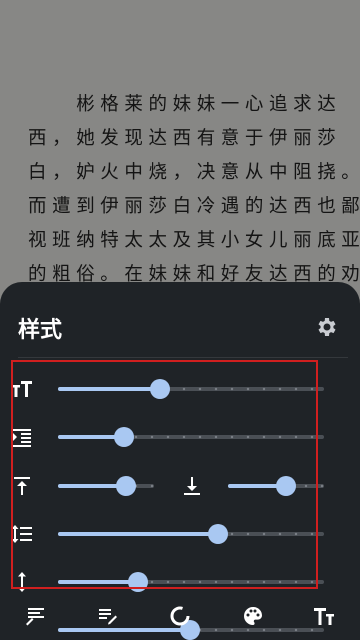 The height and width of the screenshot is (640, 360). I want to click on text-line: 白，妒火中烧，决意从中阻挠。, so click(194, 172).